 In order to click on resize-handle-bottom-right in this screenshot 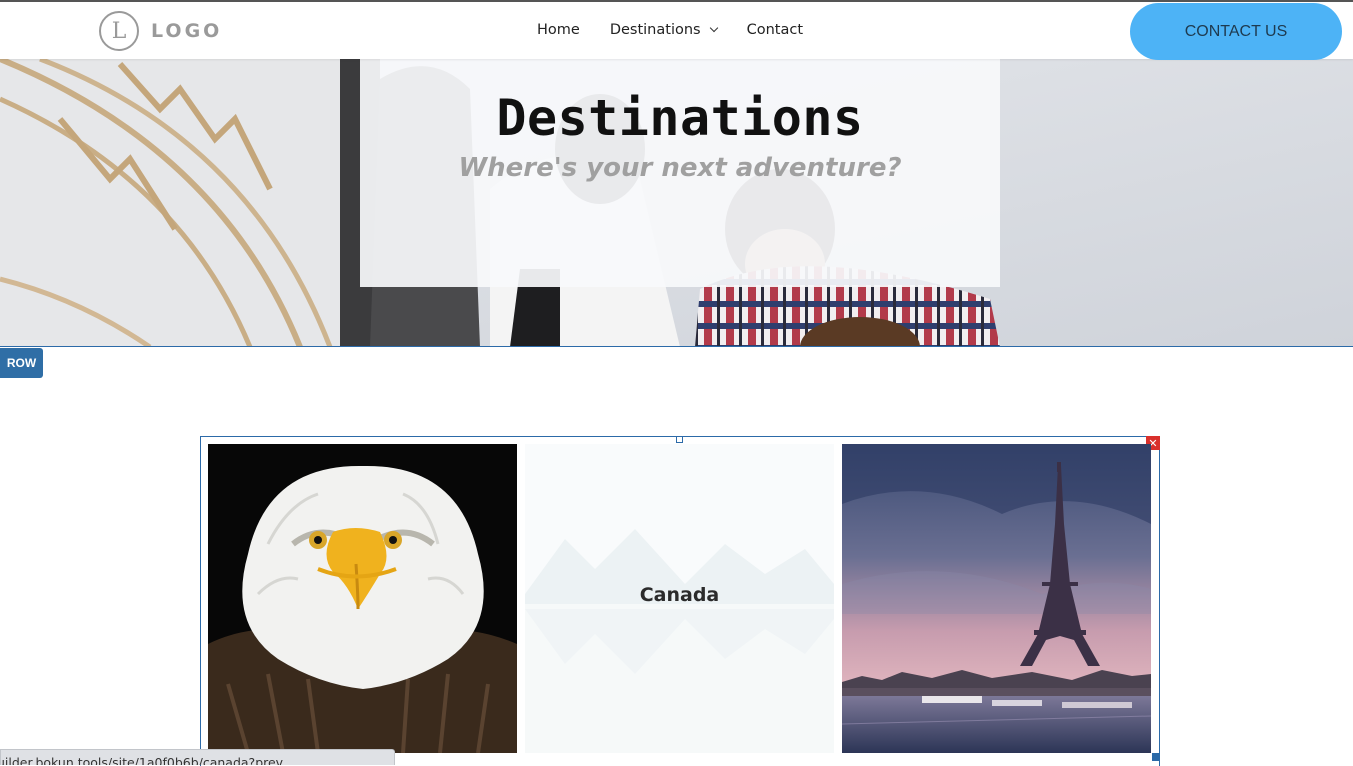, I will do `click(1155, 757)`.